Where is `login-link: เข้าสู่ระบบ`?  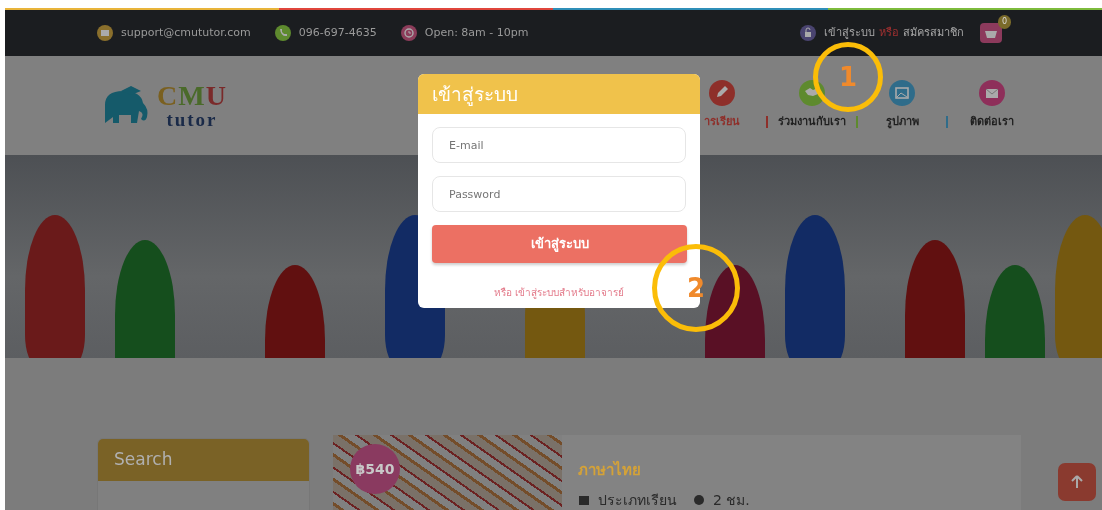 login-link: เข้าสู่ระบบ is located at coordinates (849, 33).